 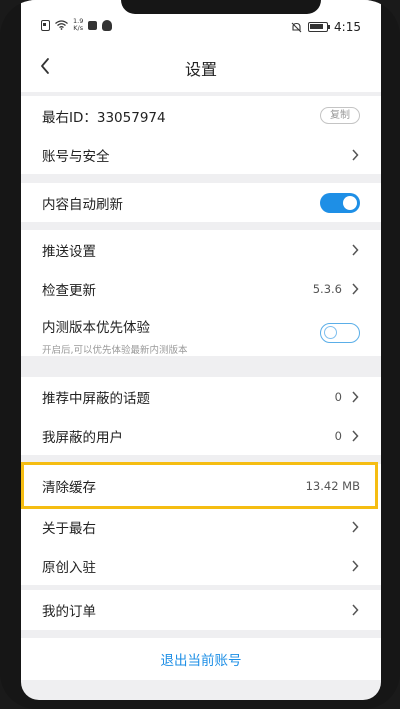 I want to click on notification-app-icon, so click(x=93, y=25).